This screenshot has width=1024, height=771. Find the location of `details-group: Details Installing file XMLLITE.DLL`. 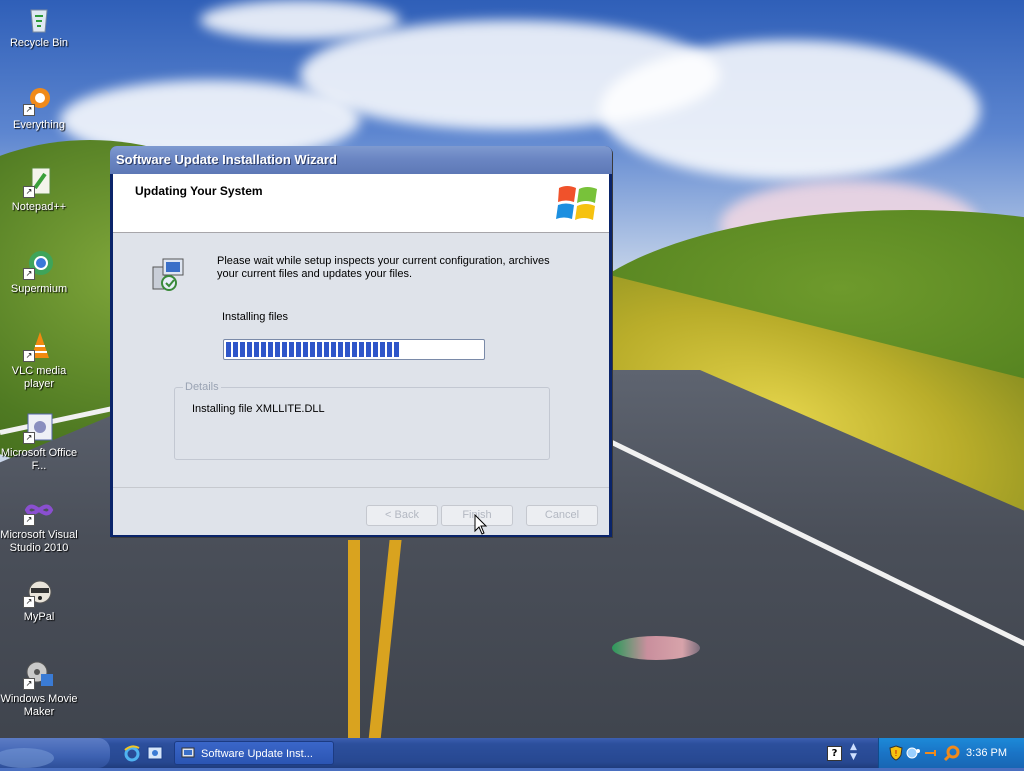

details-group: Details Installing file XMLLITE.DLL is located at coordinates (362, 420).